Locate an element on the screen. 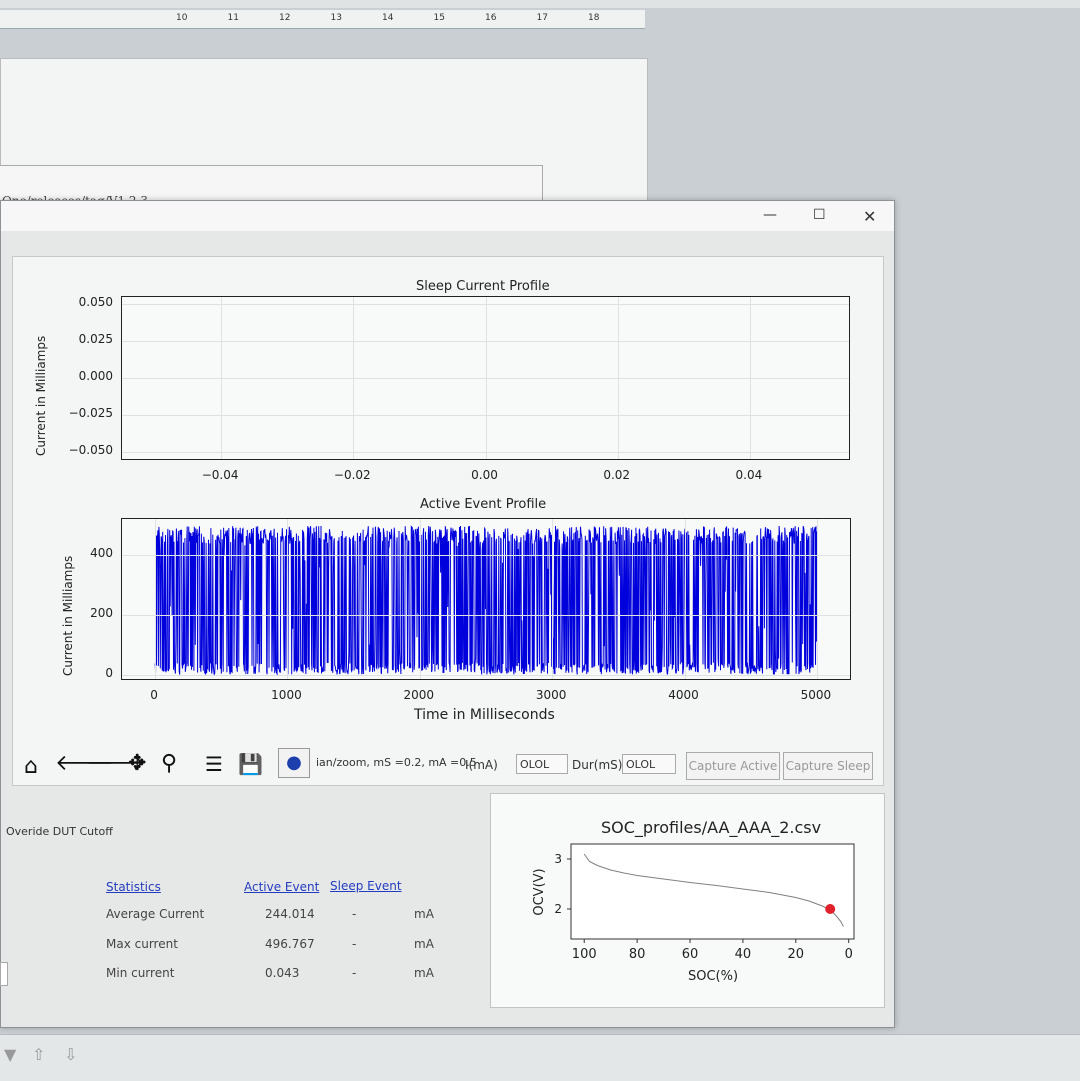 This screenshot has height=1081, width=1080. y-tick-label: −0.025 is located at coordinates (90, 412).